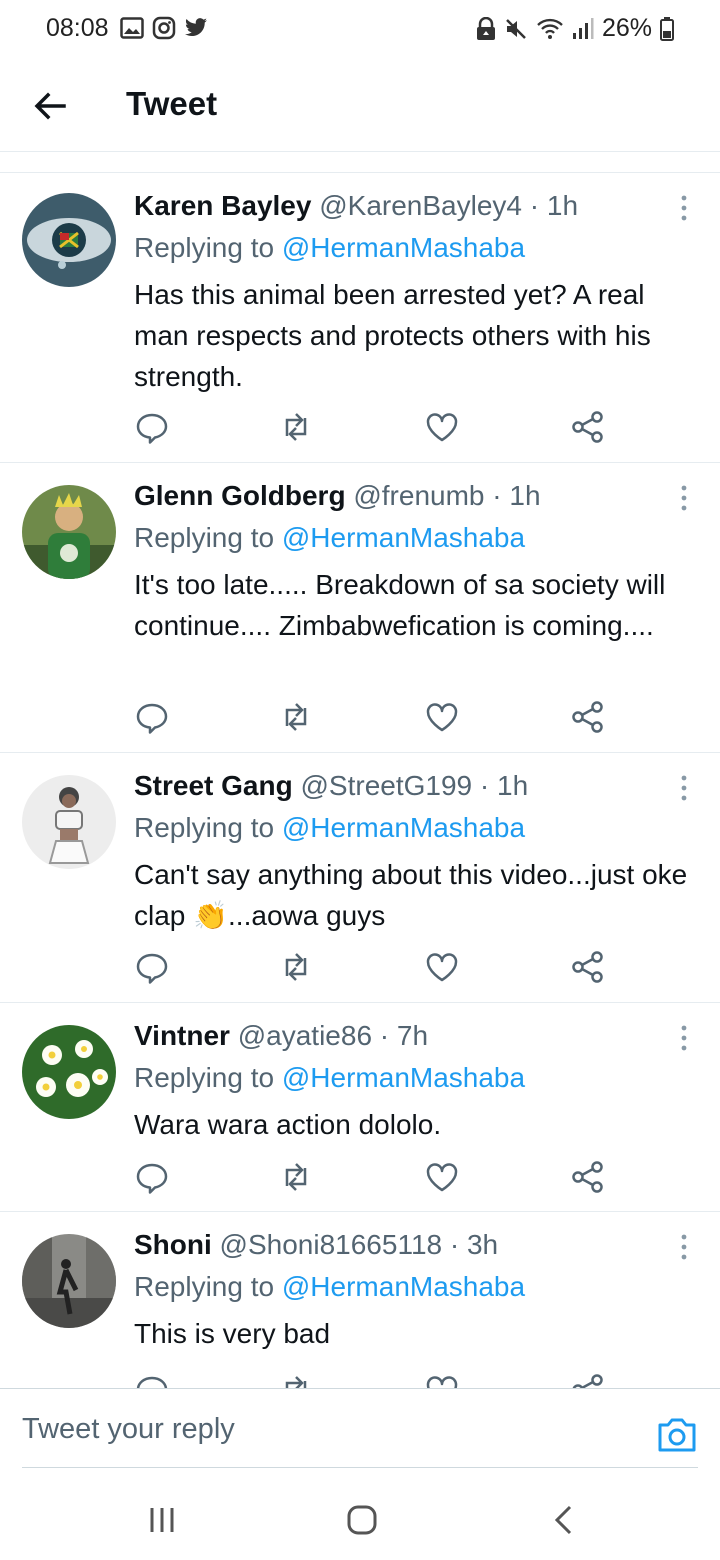  I want to click on system-nav-bar, so click(360, 1520).